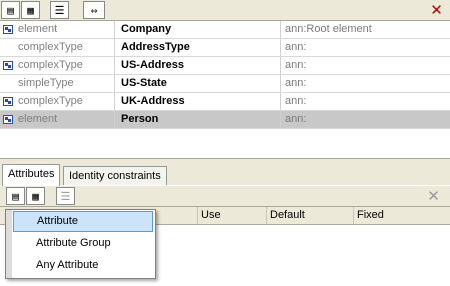  I want to click on component-name: AddressType, so click(198, 47).